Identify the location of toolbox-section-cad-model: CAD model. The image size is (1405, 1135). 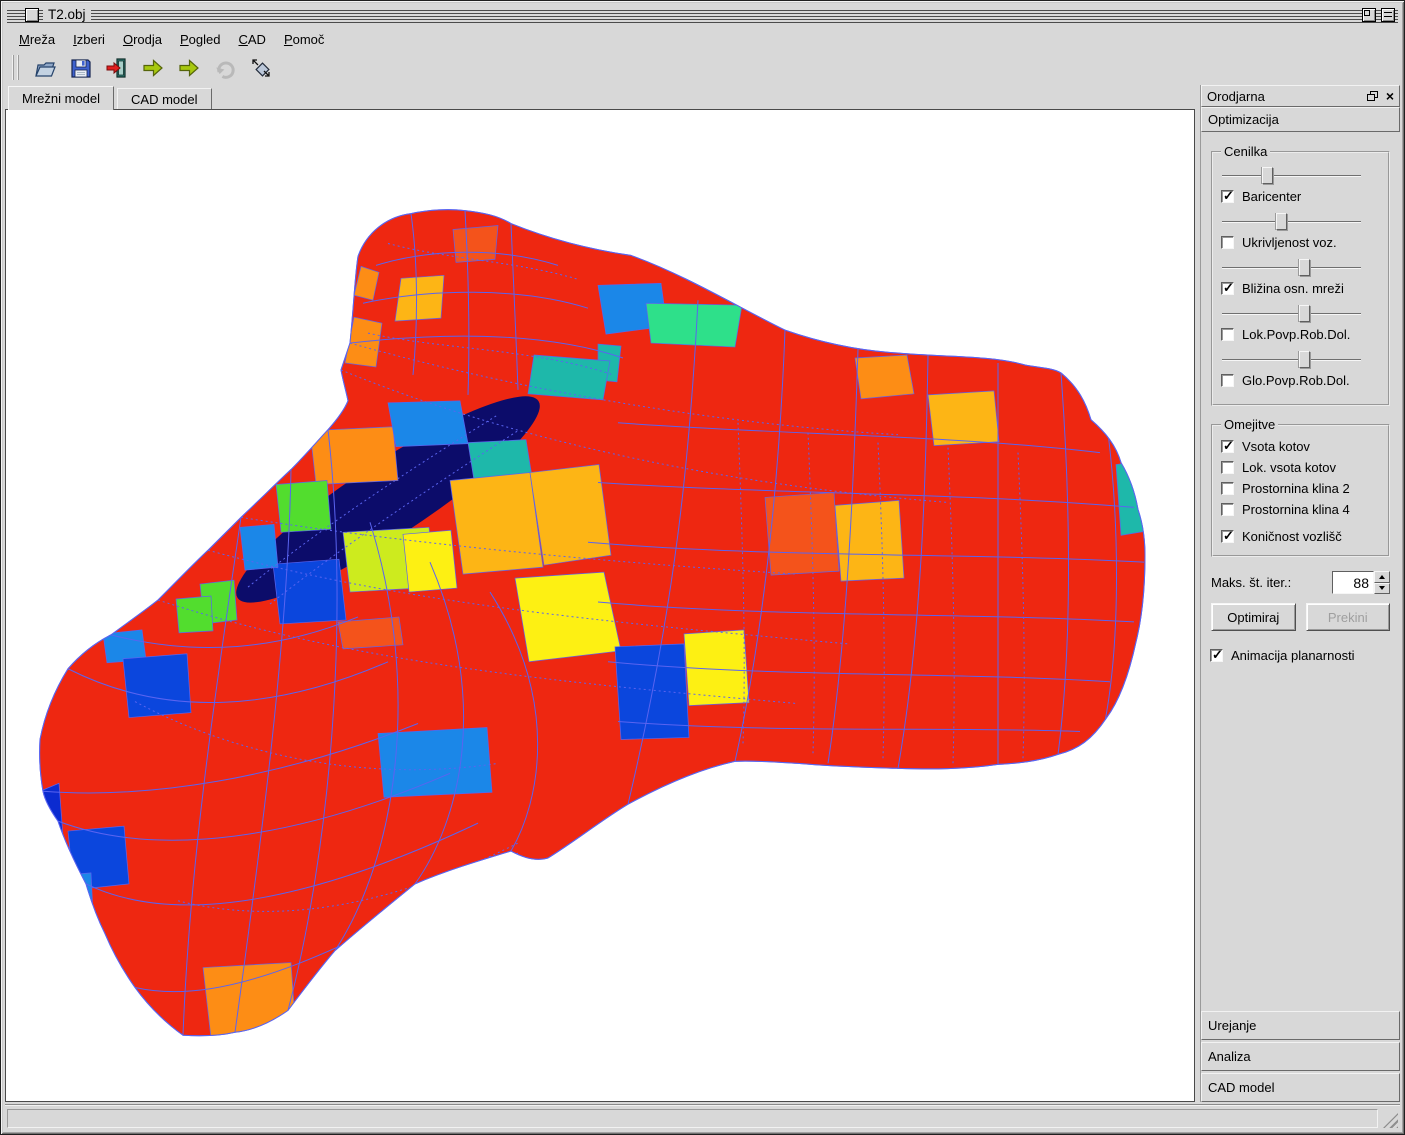
(1300, 1087).